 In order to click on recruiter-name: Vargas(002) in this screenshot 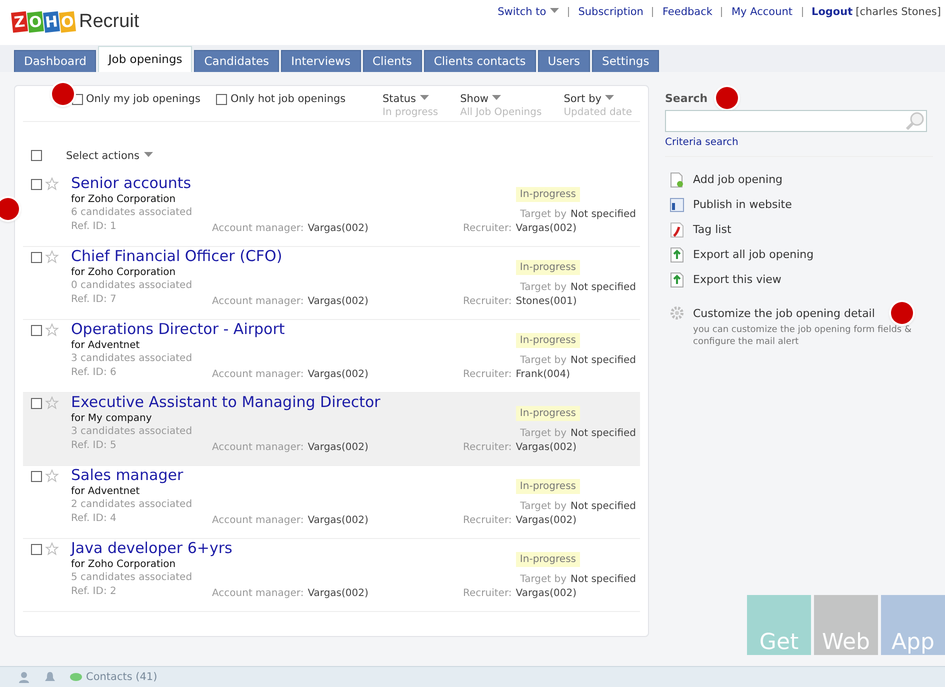, I will do `click(546, 447)`.